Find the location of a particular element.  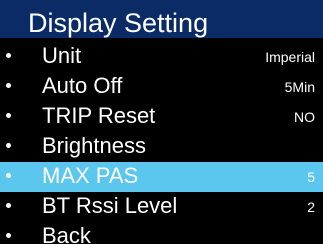

menu-item-label: TRIP Reset is located at coordinates (99, 115).